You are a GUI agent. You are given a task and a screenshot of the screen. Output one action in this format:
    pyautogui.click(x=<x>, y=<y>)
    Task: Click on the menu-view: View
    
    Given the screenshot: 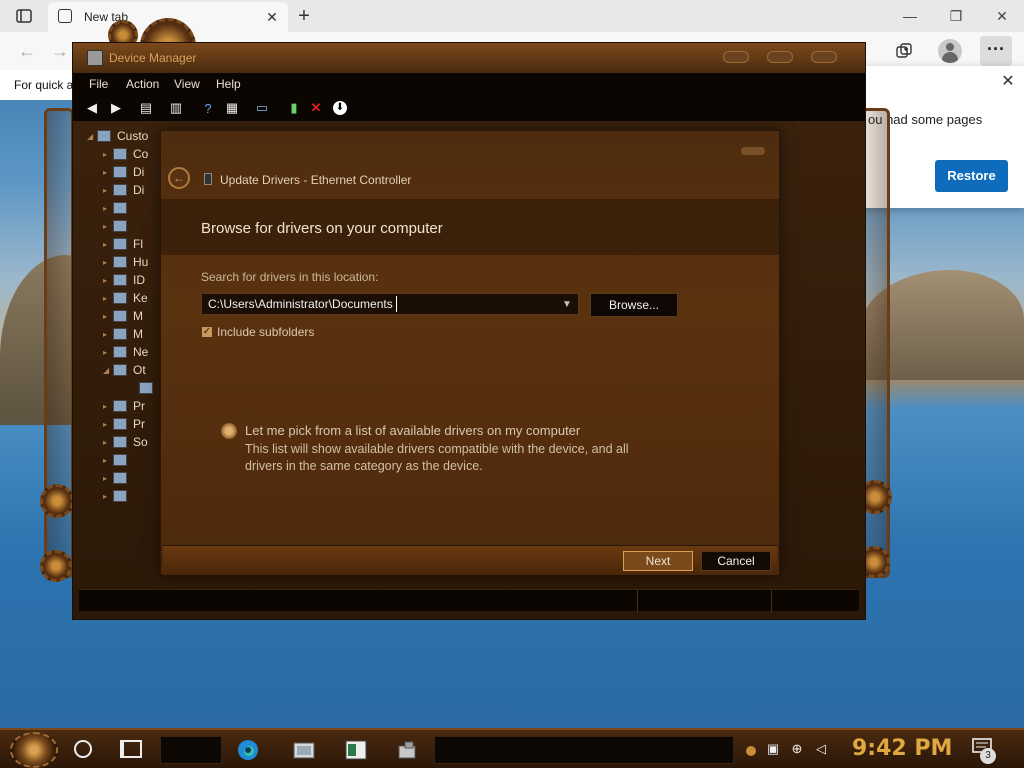 What is the action you would take?
    pyautogui.click(x=187, y=84)
    